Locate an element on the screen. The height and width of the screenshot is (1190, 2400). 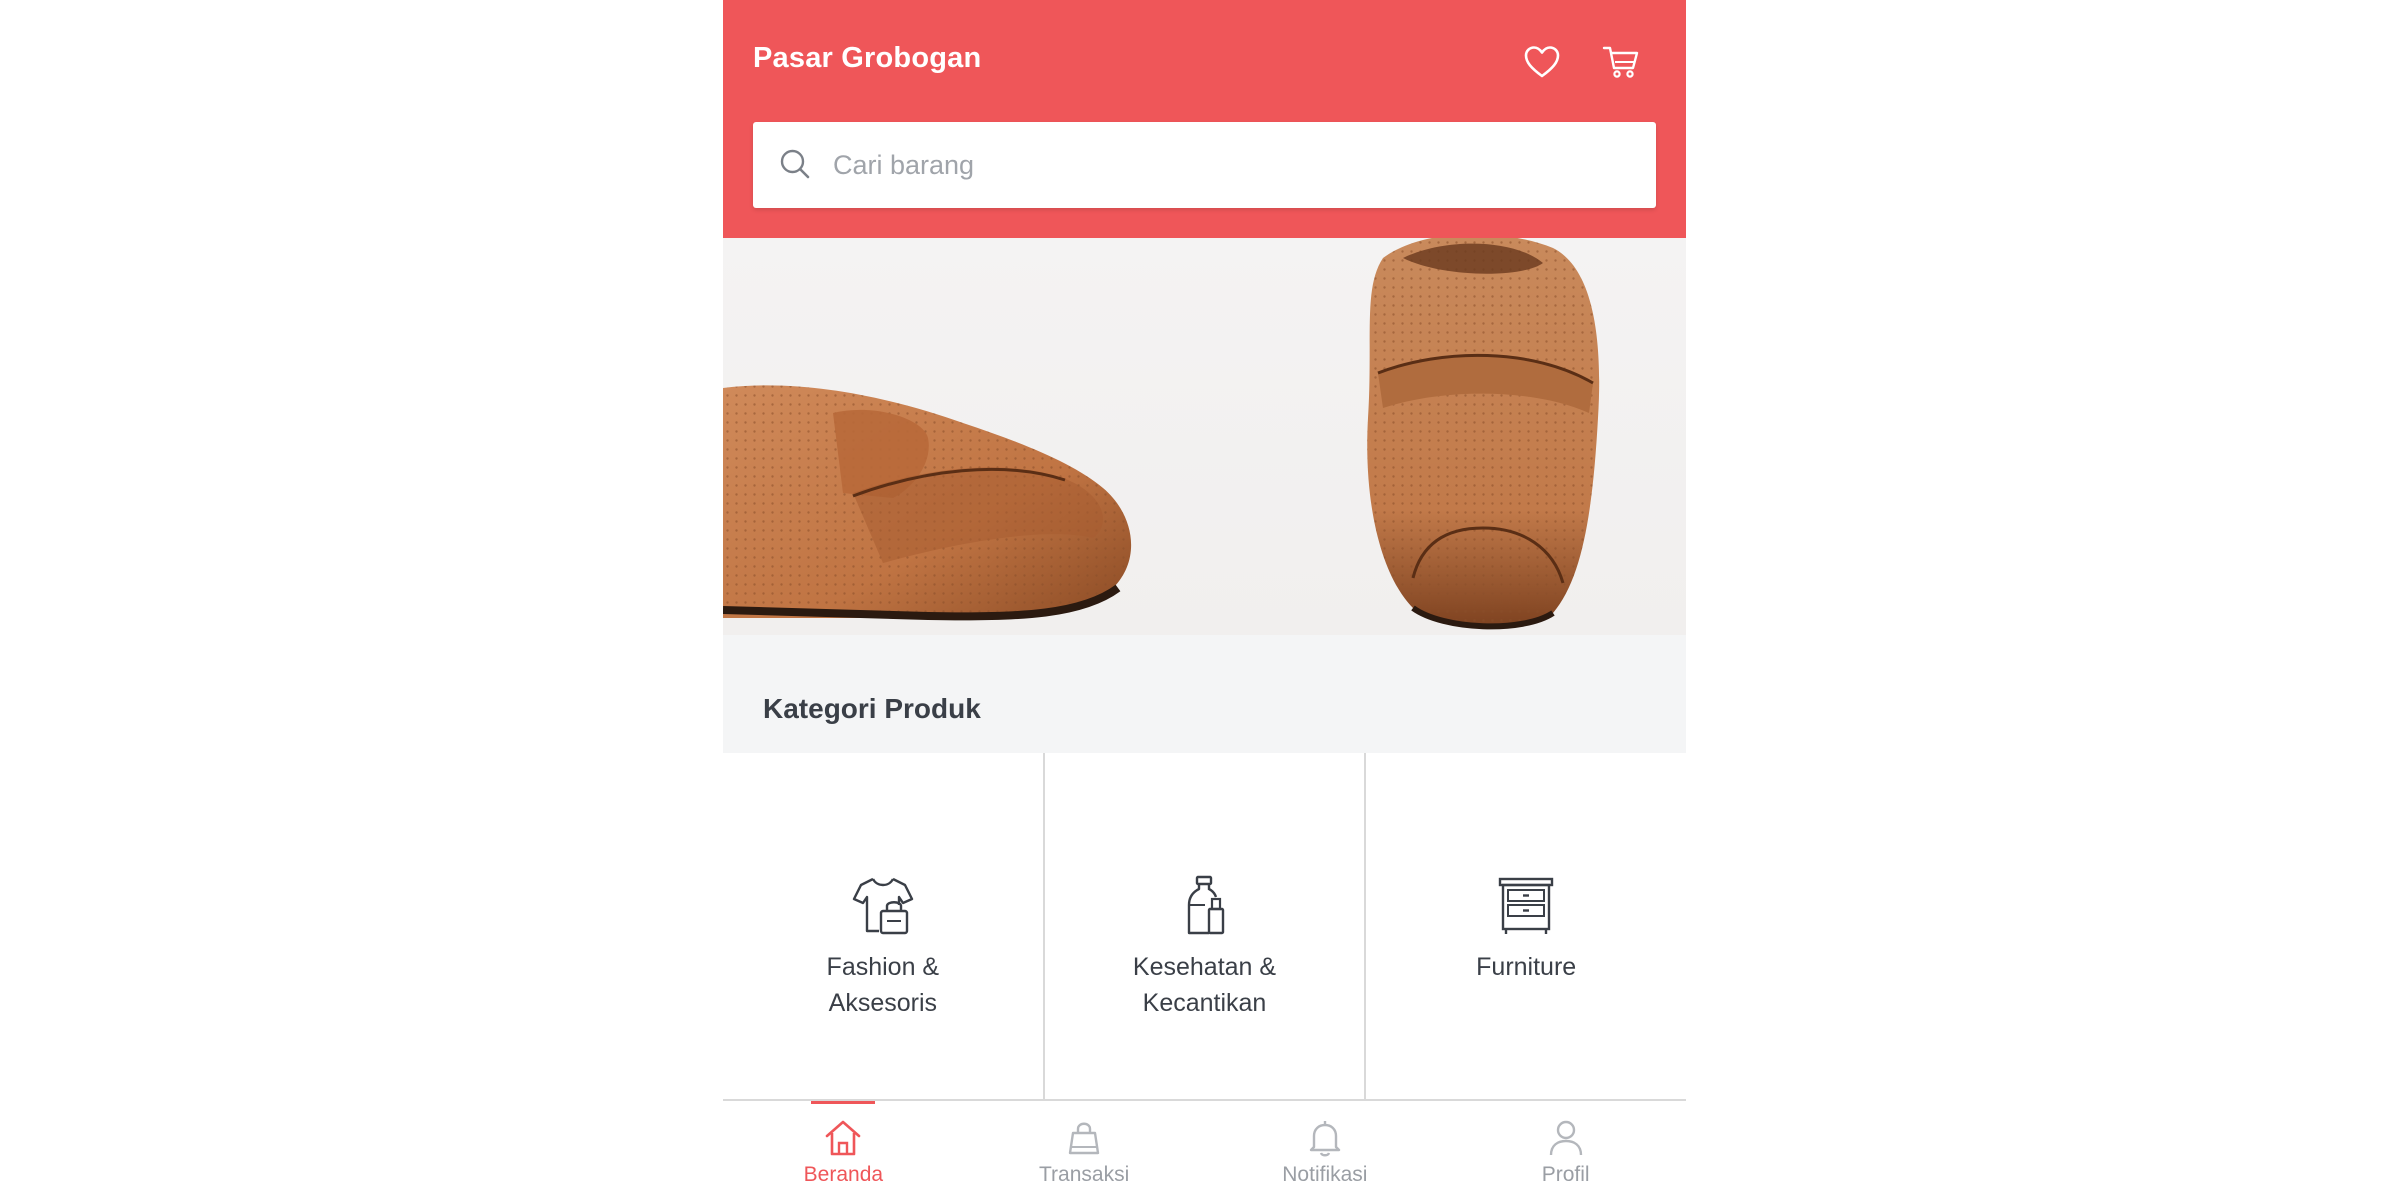
category-fashion: Fashion & Aksesoris is located at coordinates (884, 926).